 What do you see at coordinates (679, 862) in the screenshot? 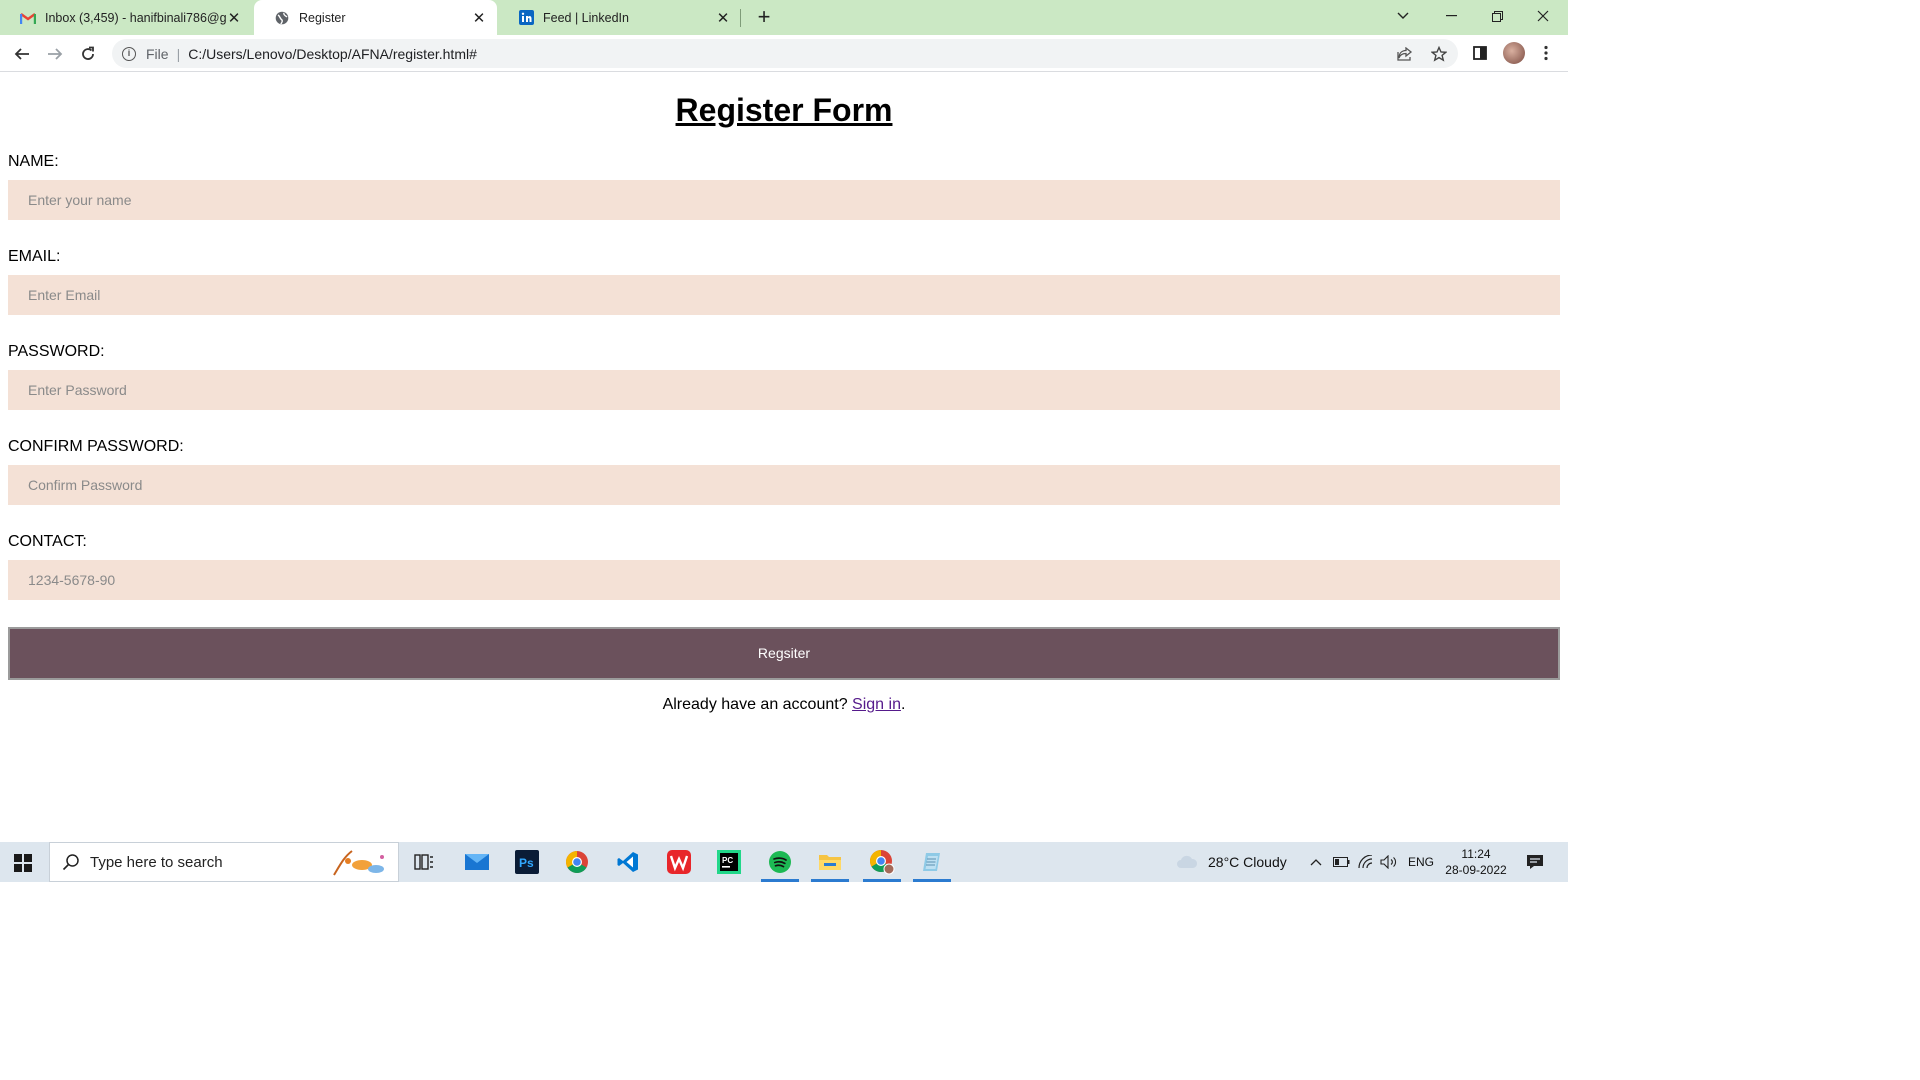
I see `wps-office-icon` at bounding box center [679, 862].